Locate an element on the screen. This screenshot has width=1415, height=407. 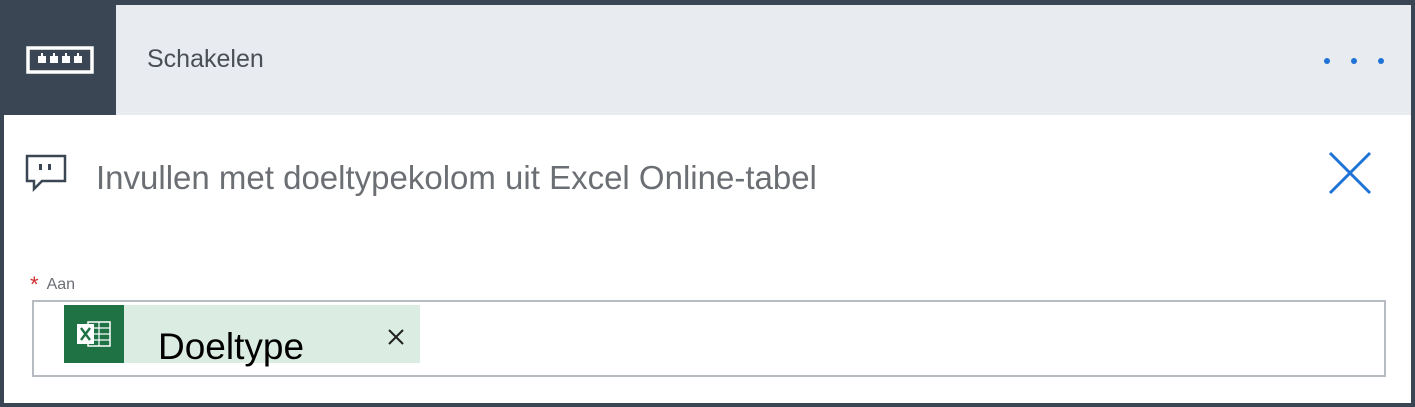
close-icon is located at coordinates (1350, 173).